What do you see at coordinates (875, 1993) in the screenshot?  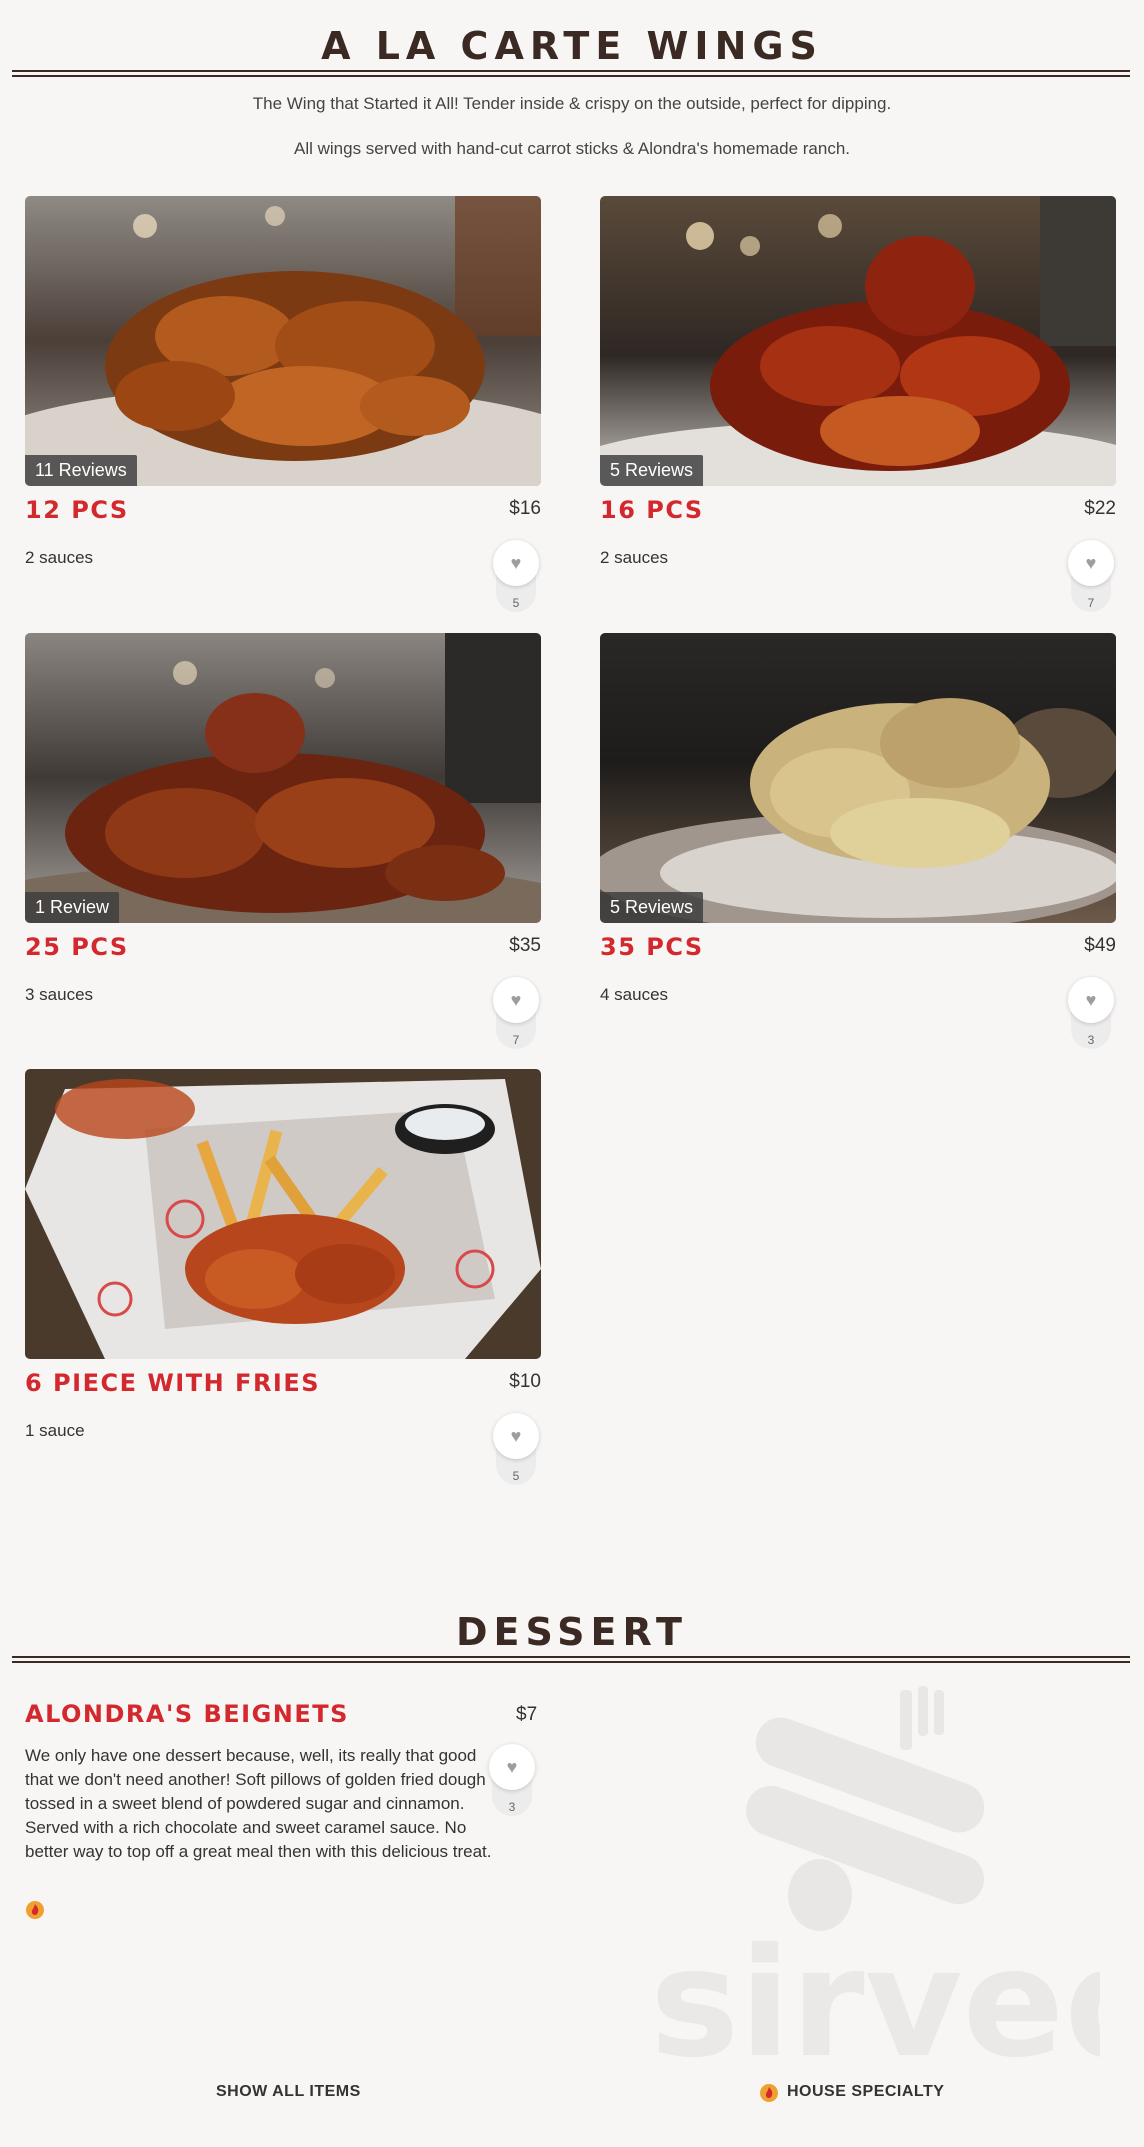 I see `sirved-watermark-text: sirved` at bounding box center [875, 1993].